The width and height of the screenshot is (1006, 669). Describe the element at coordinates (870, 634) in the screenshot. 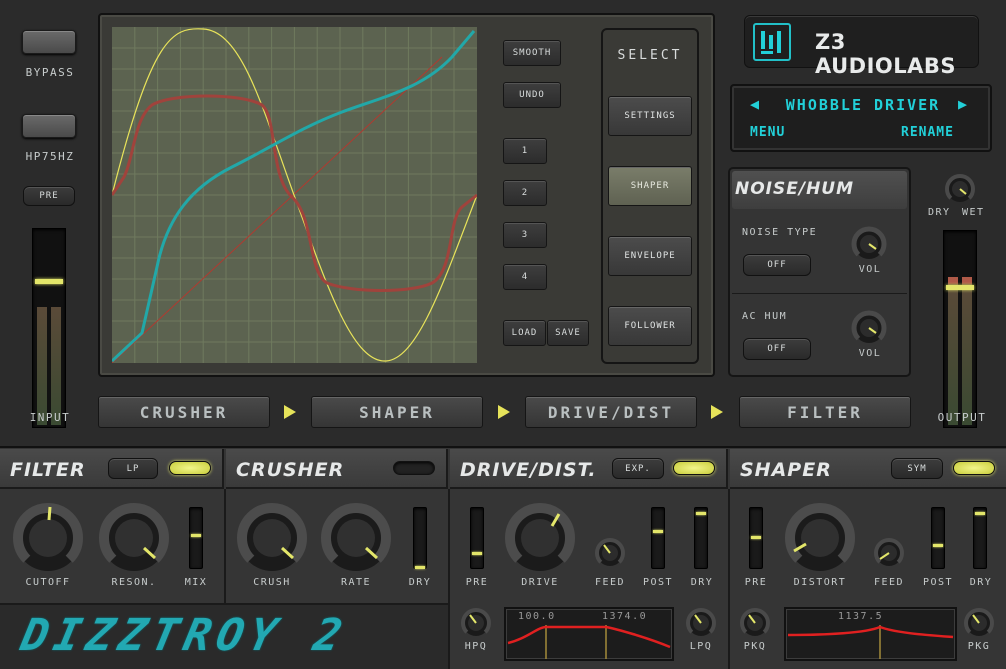

I see `shaper-eq-display: 1137.5` at that location.